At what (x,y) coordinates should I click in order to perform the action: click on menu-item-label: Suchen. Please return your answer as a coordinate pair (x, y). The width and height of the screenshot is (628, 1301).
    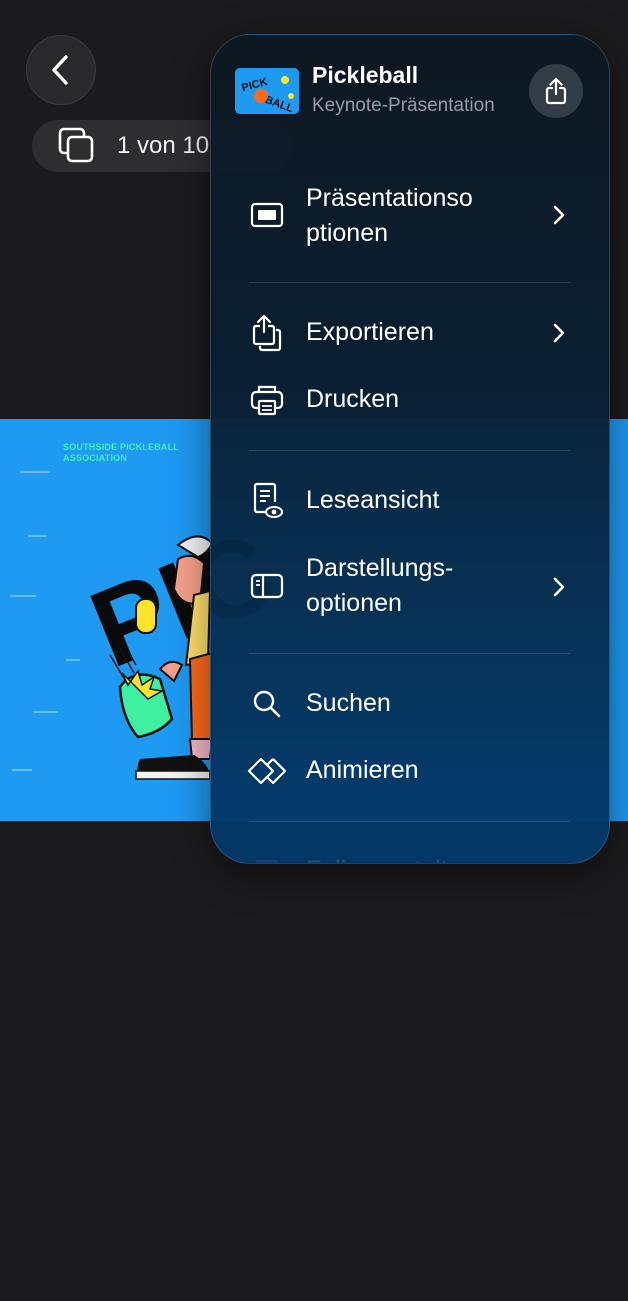
    Looking at the image, I should click on (348, 703).